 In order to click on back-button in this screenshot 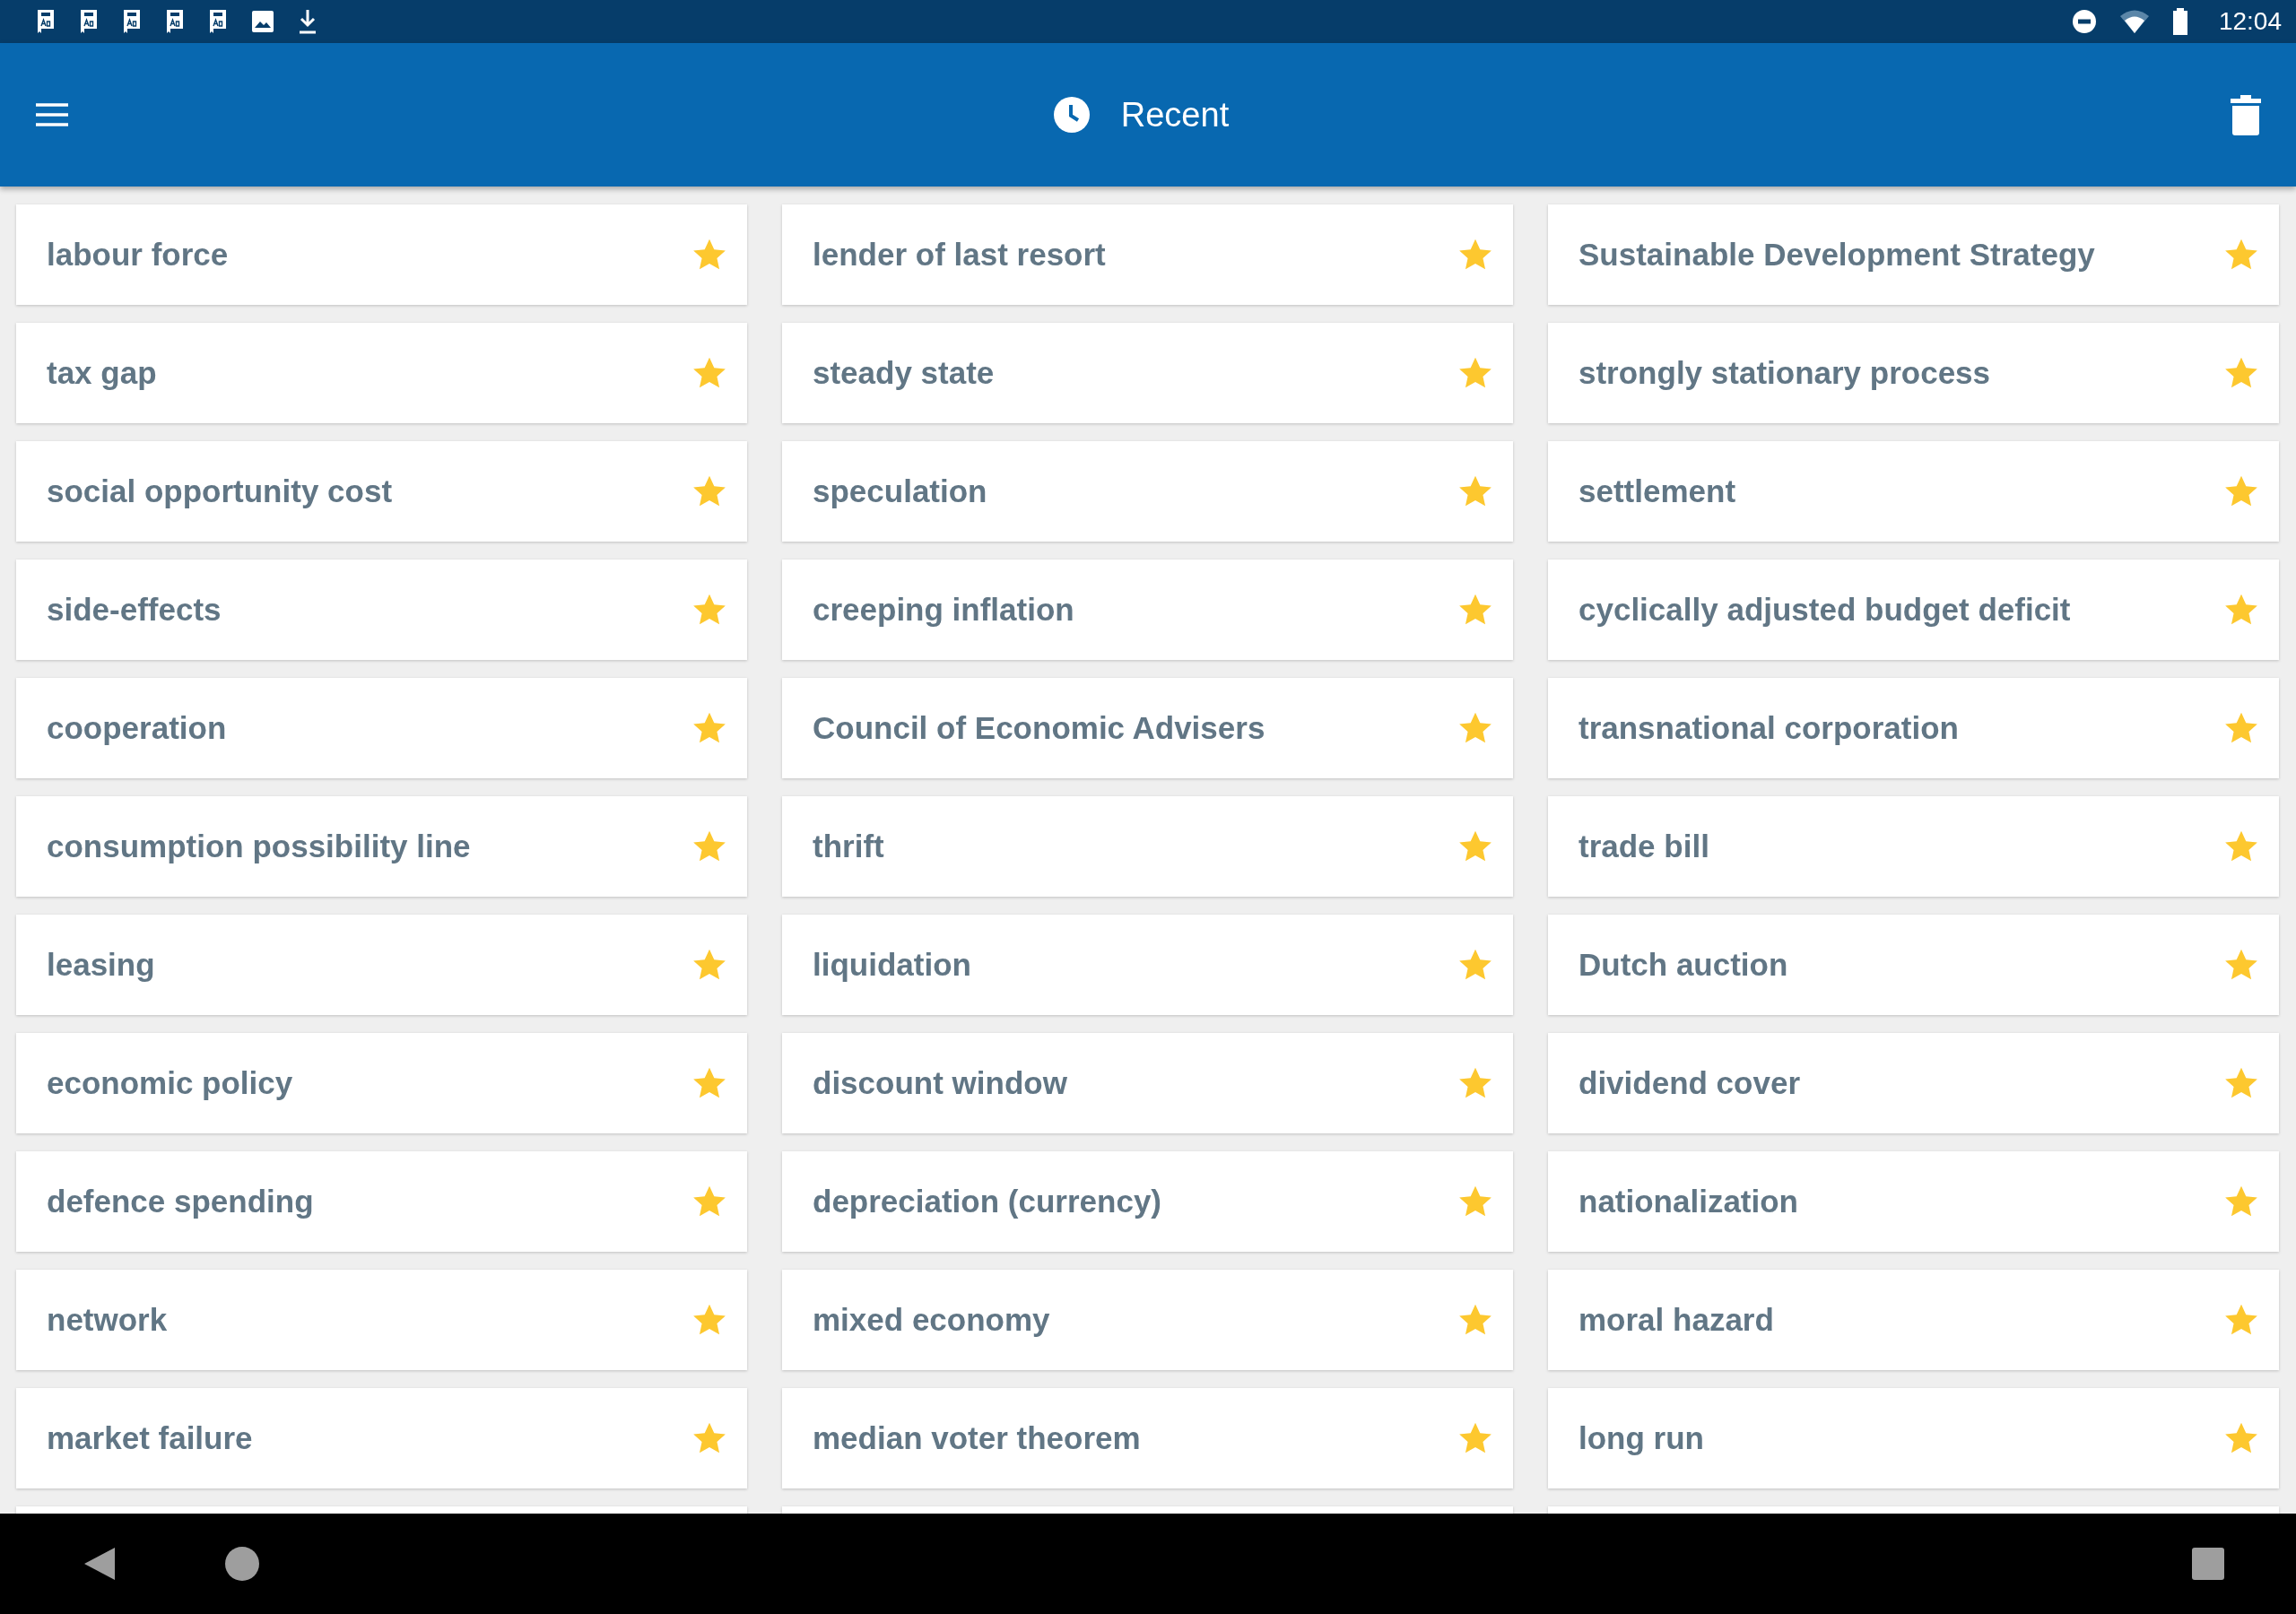, I will do `click(100, 1564)`.